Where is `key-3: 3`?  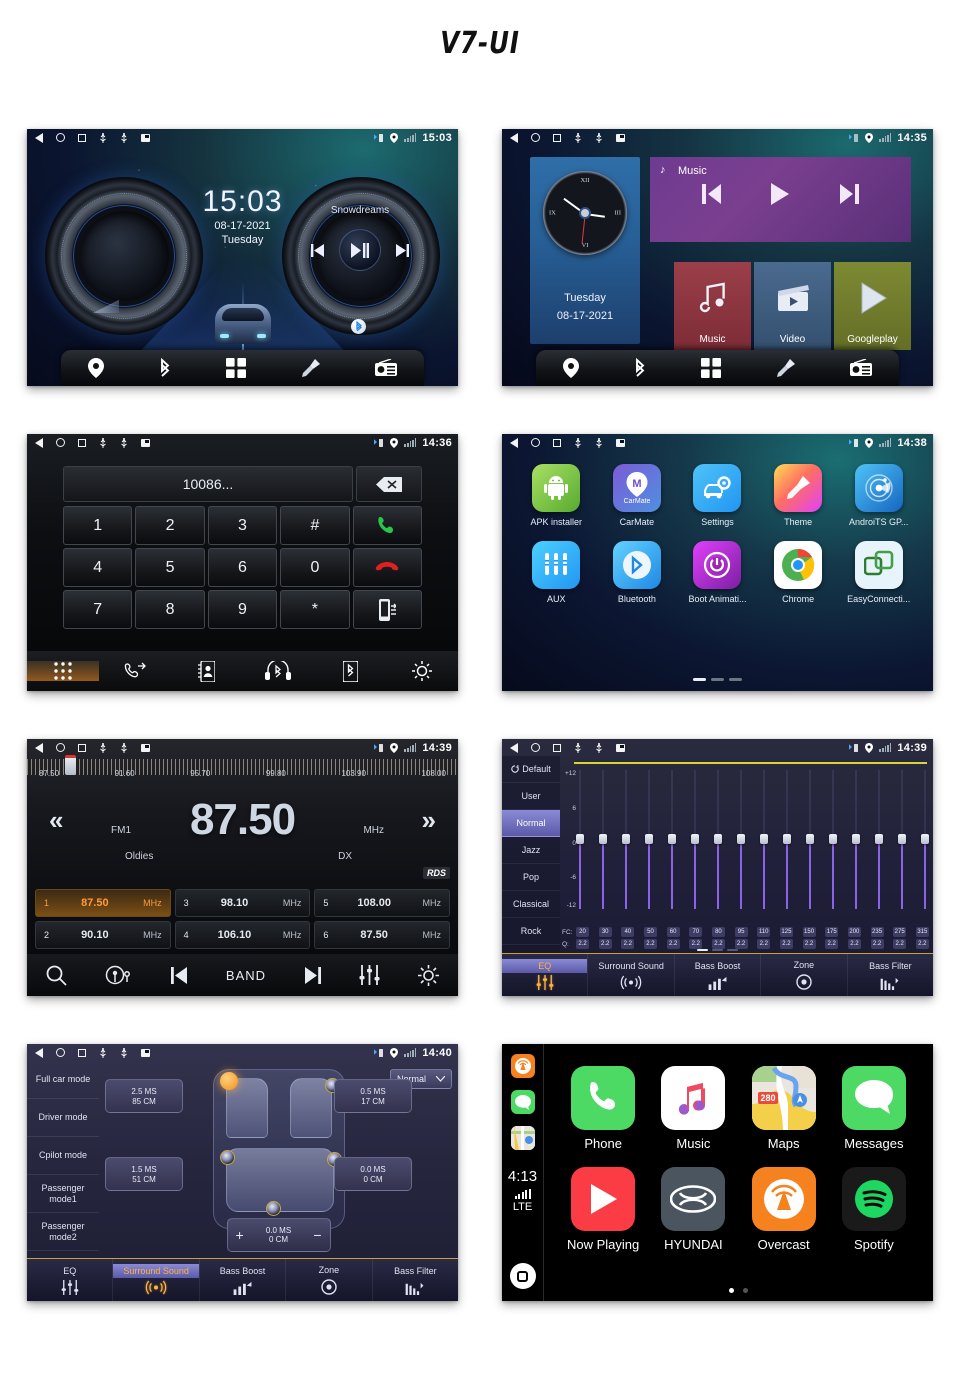 key-3: 3 is located at coordinates (242, 525).